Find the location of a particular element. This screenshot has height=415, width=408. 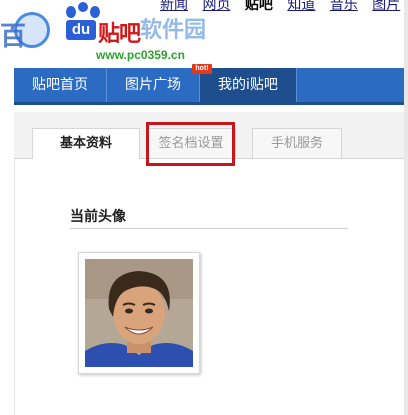

avatar-frame is located at coordinates (139, 313).